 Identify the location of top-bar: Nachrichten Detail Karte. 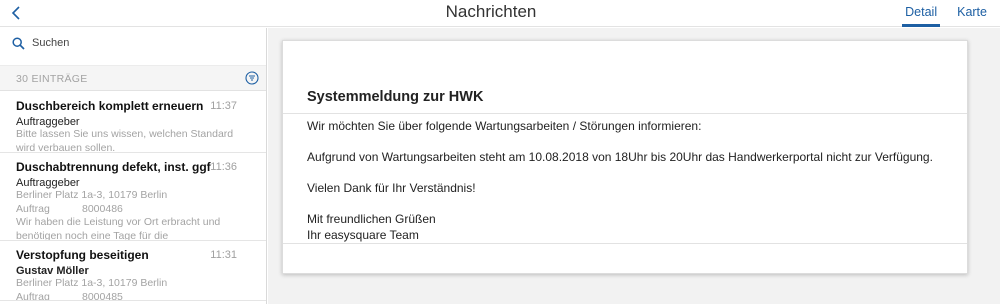
(500, 13).